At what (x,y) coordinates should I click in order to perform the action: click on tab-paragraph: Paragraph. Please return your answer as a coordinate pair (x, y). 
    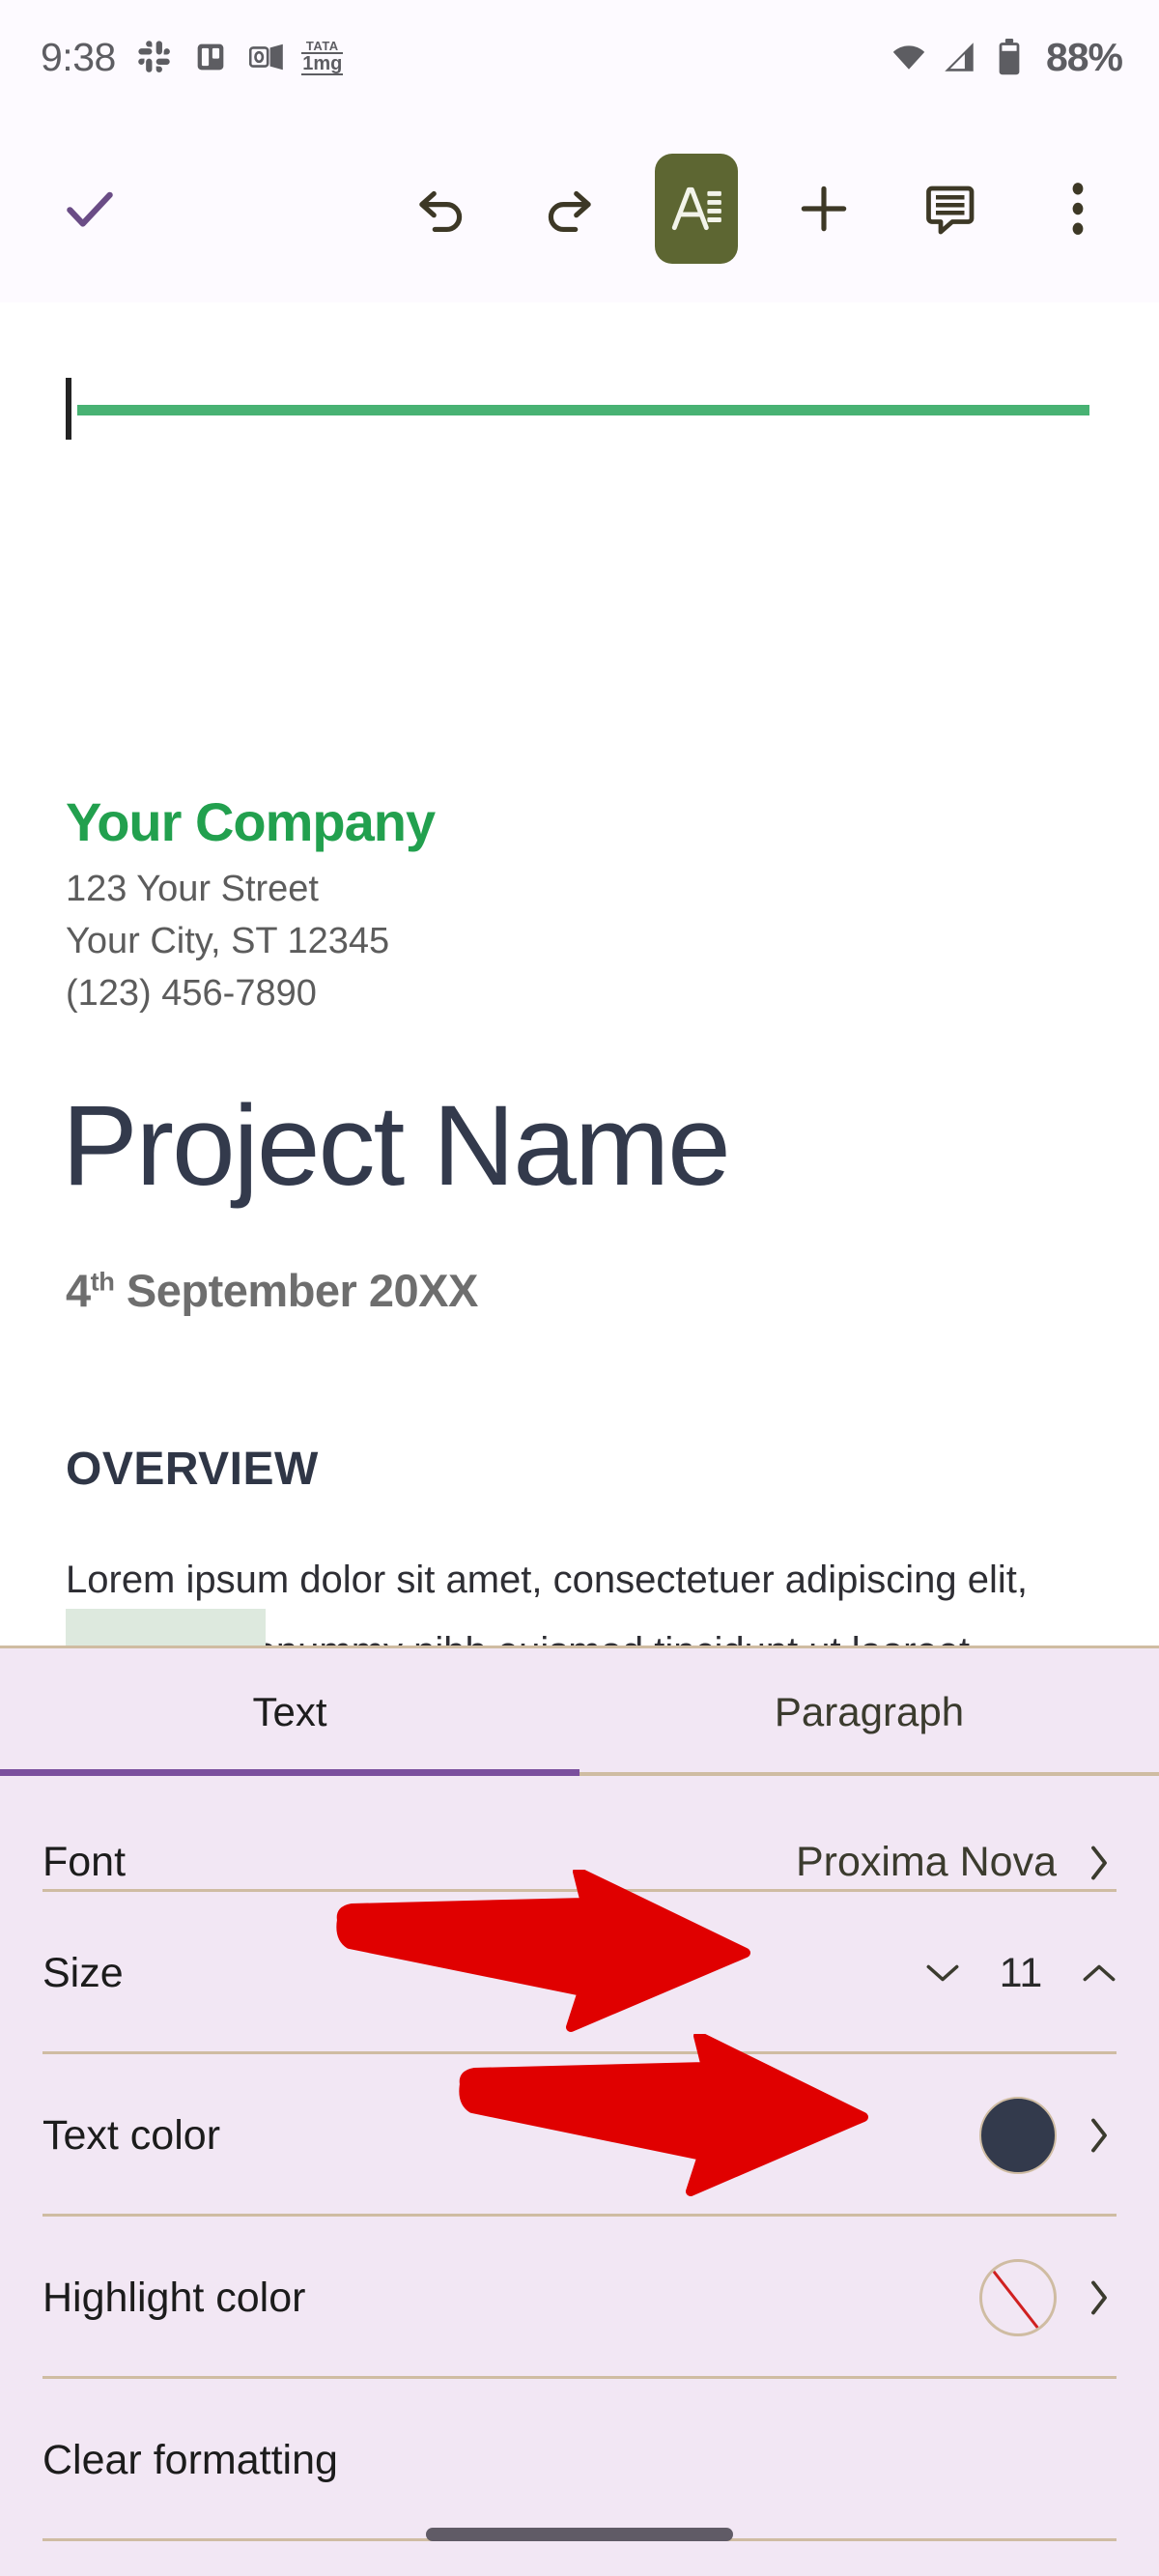
    Looking at the image, I should click on (869, 1712).